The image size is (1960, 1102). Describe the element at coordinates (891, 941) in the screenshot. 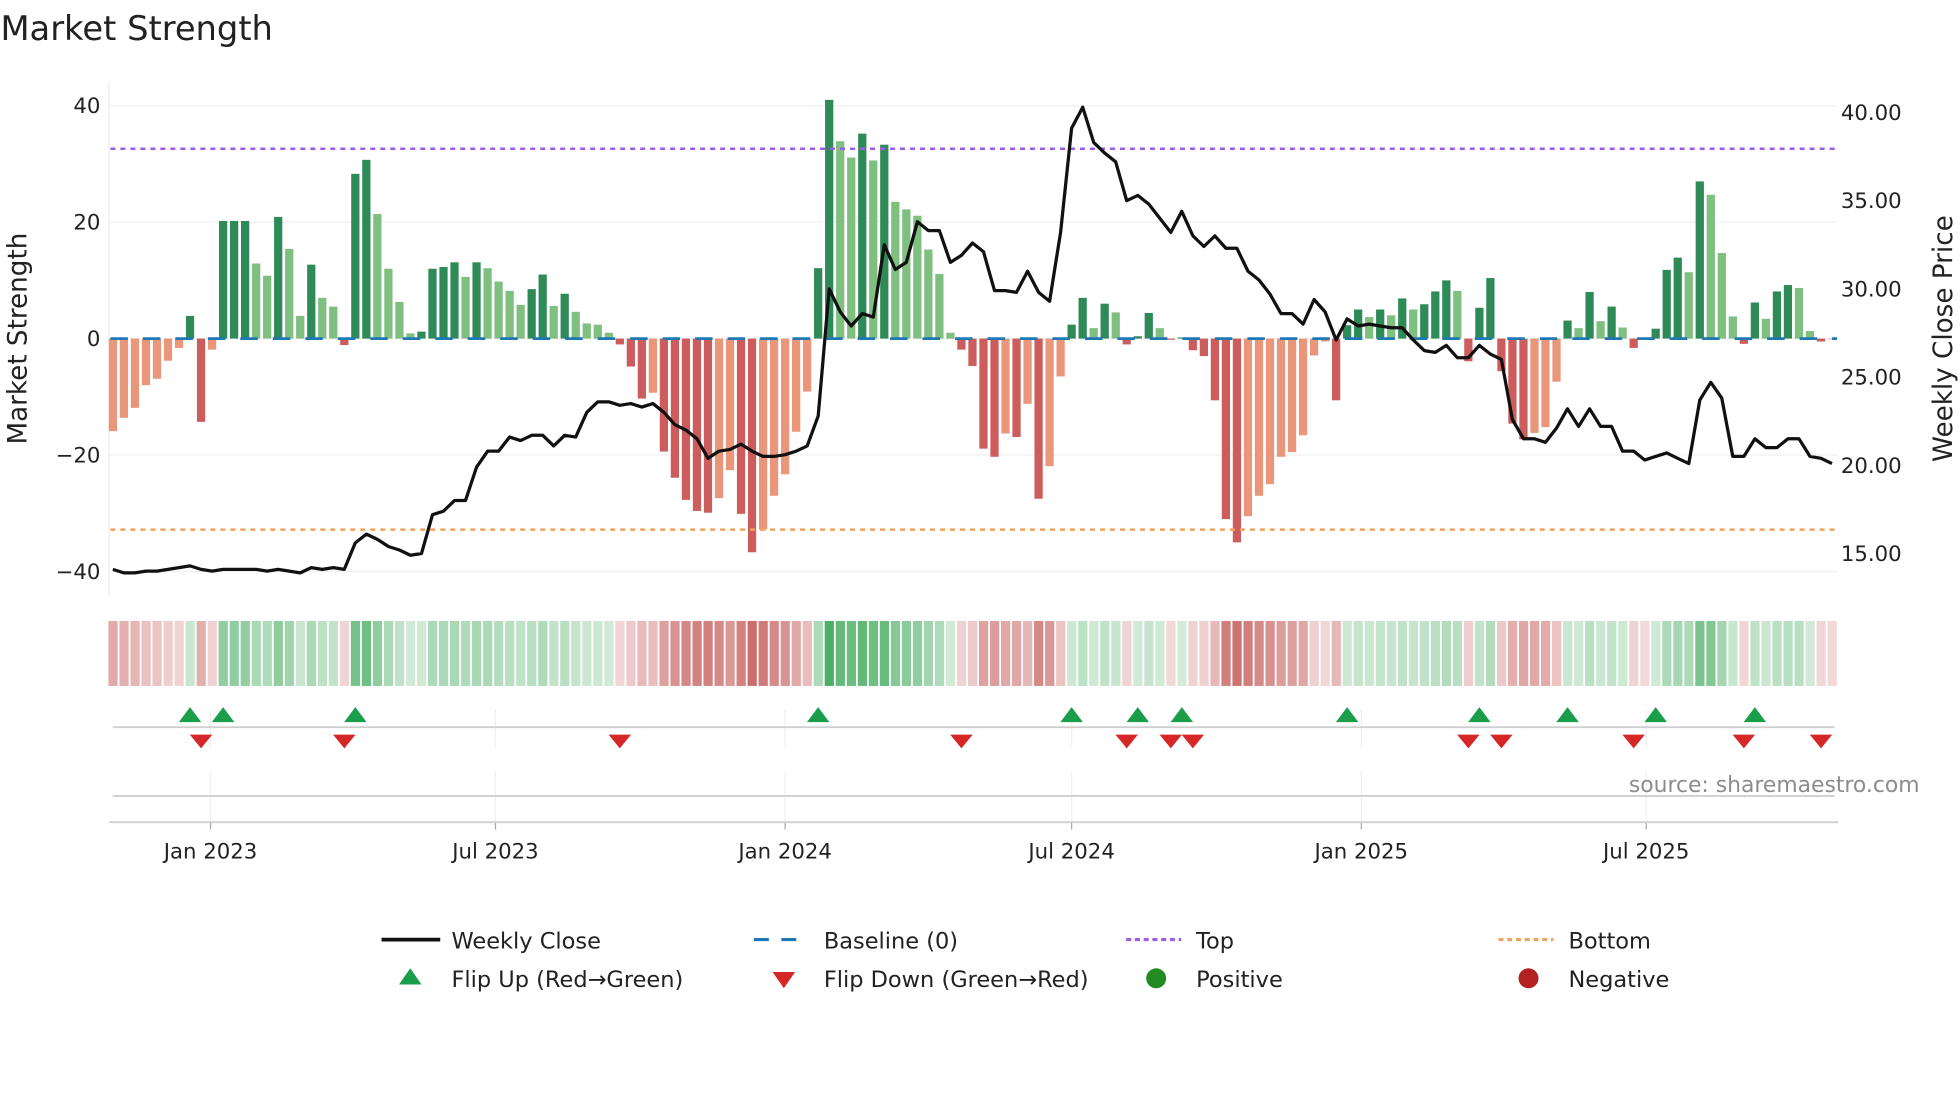

I see `legend-baseline: Baseline (0)` at that location.